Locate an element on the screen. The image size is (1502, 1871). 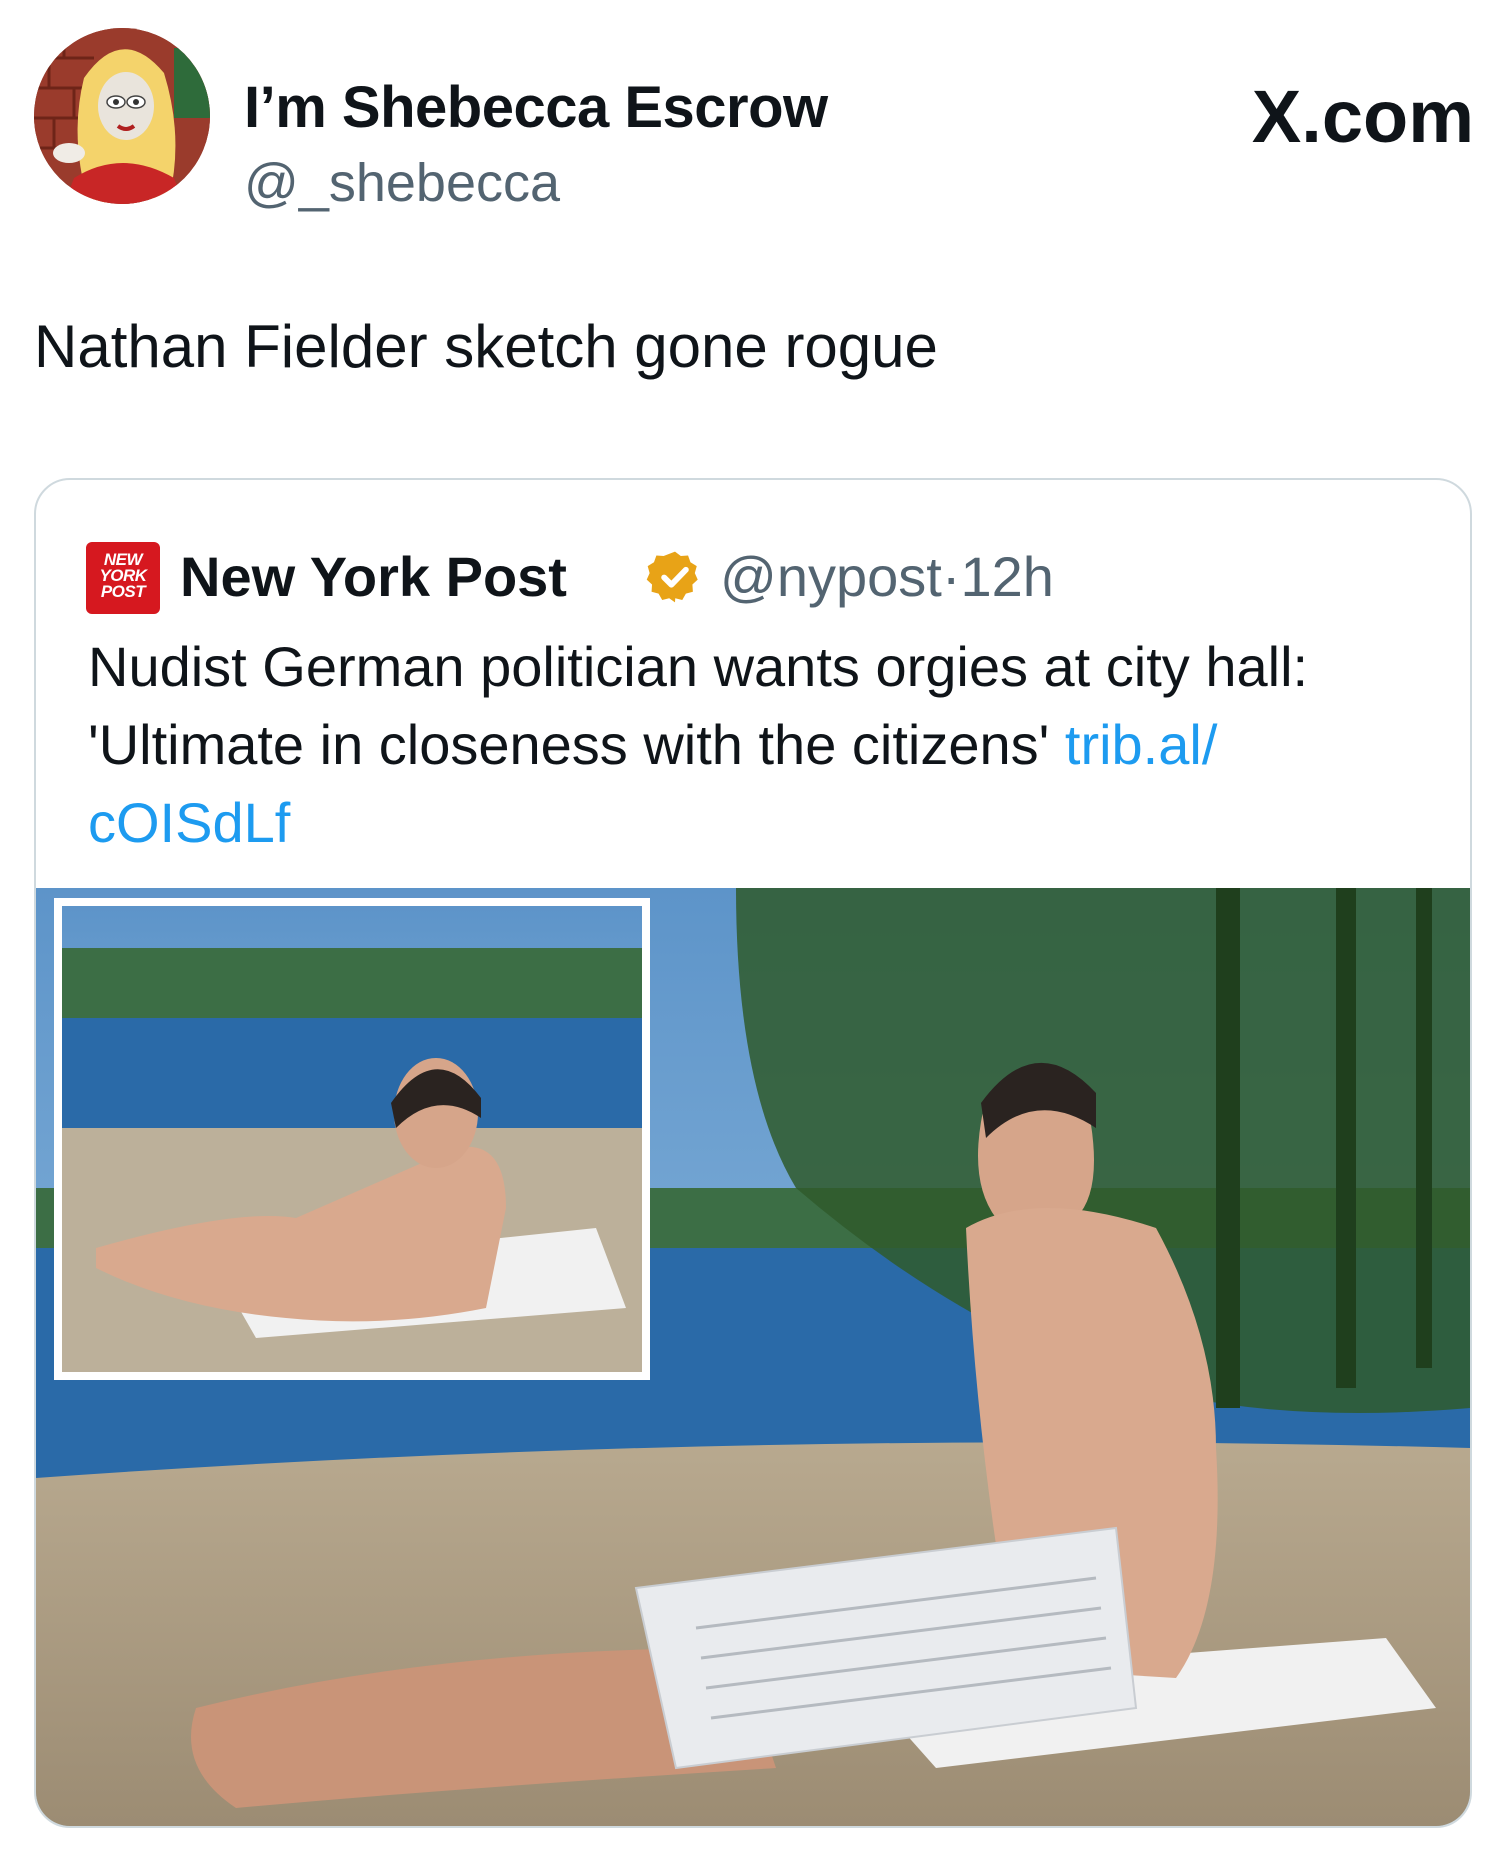
quoted-handle: @nypost is located at coordinates (831, 576).